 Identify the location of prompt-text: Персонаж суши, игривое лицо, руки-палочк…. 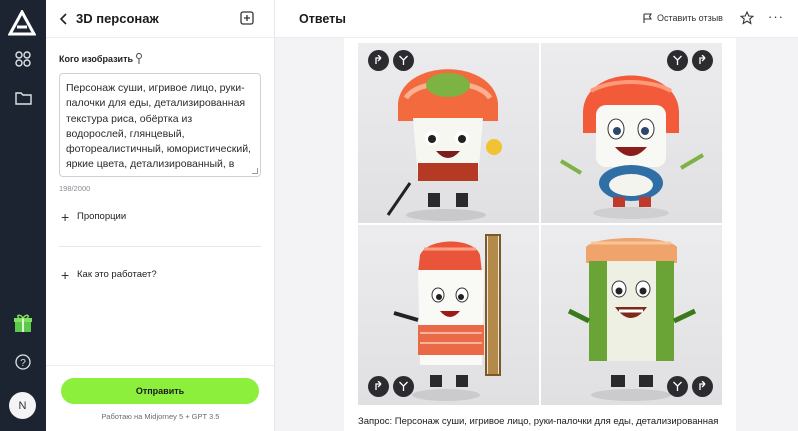
(158, 126).